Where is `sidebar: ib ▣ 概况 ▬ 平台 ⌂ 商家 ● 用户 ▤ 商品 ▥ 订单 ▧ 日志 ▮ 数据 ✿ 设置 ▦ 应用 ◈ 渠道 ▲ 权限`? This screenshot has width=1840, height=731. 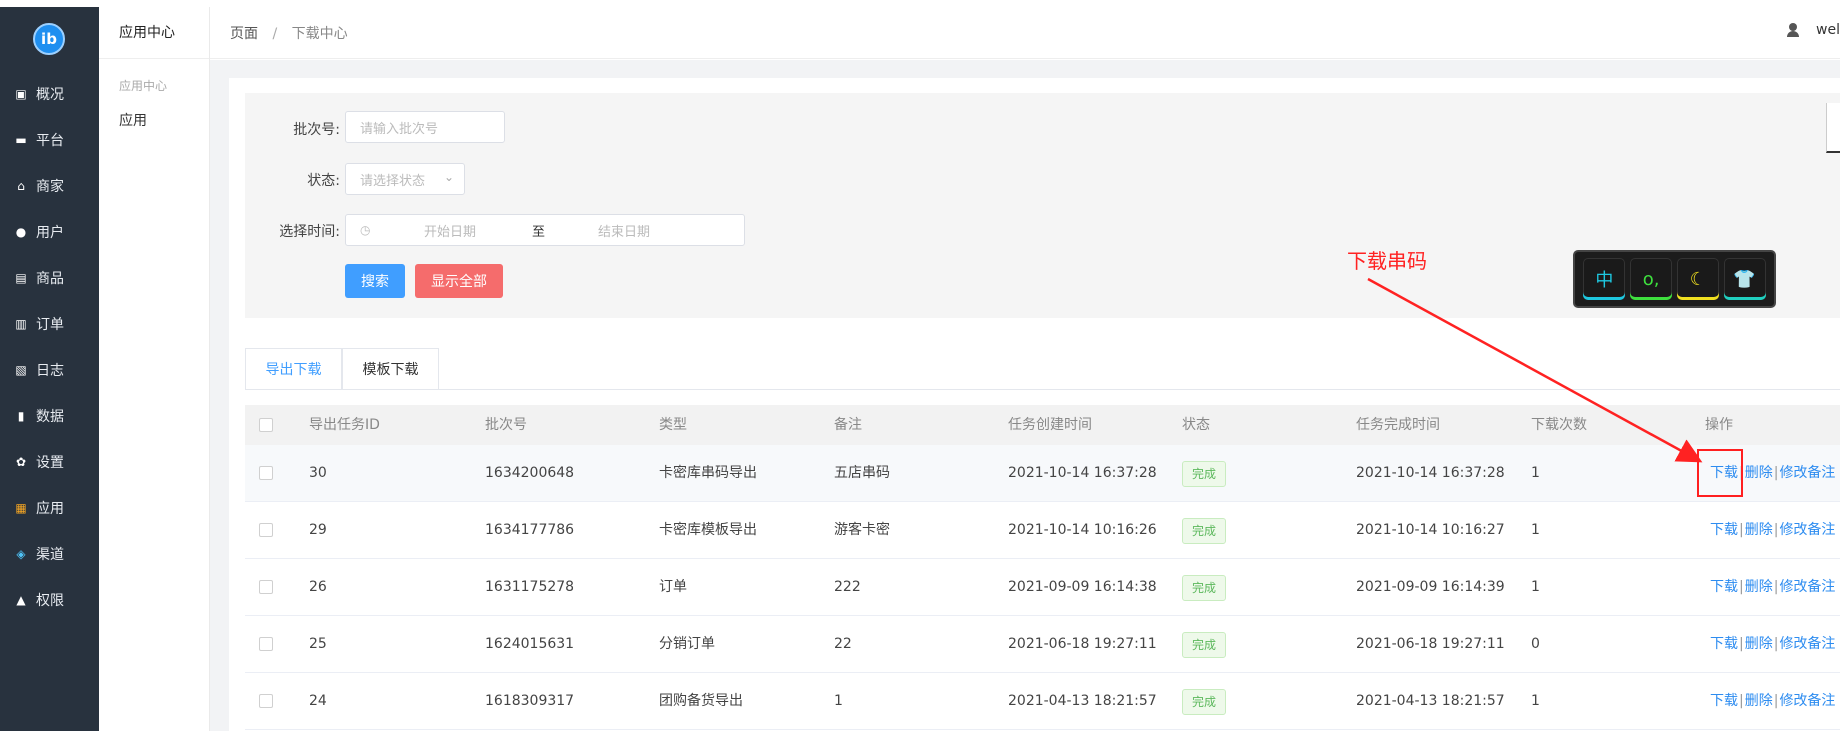
sidebar: ib ▣ 概况 ▬ 平台 ⌂ 商家 ● 用户 ▤ 商品 ▥ 订单 ▧ 日志 ▮ 数据 ✿ 设置 ▦ 应用 ◈ 渠道 ▲ 权限 is located at coordinates (49, 369).